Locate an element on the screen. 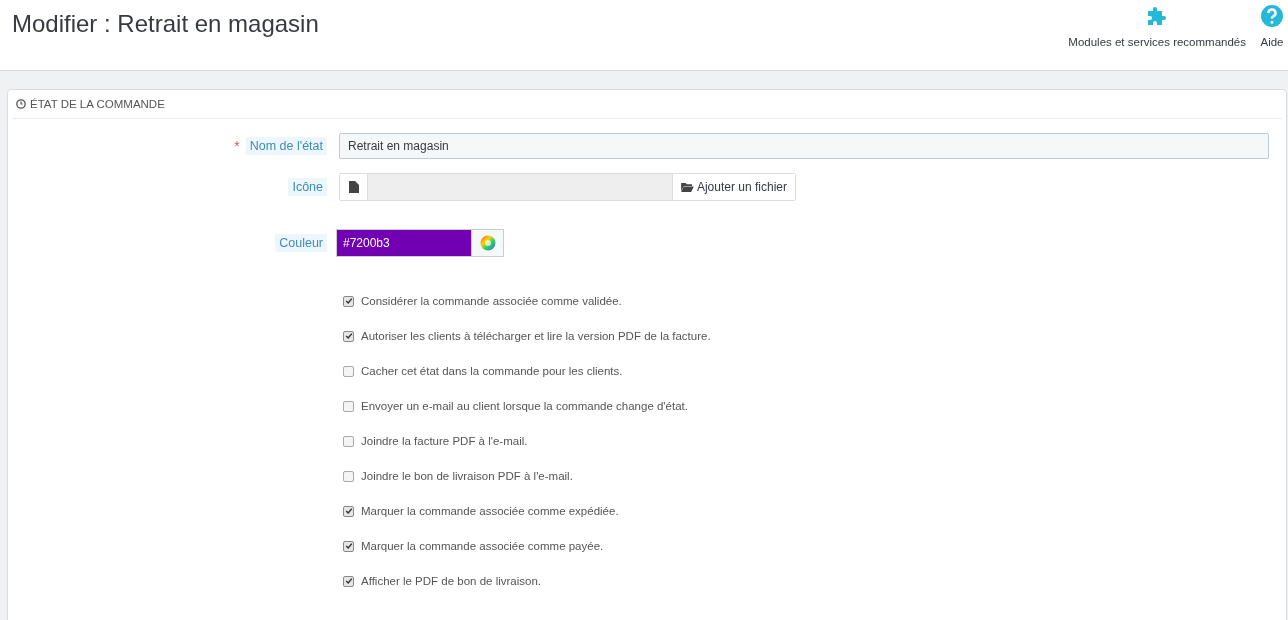  page-title: Modifier : Retrait en magasin is located at coordinates (165, 24).